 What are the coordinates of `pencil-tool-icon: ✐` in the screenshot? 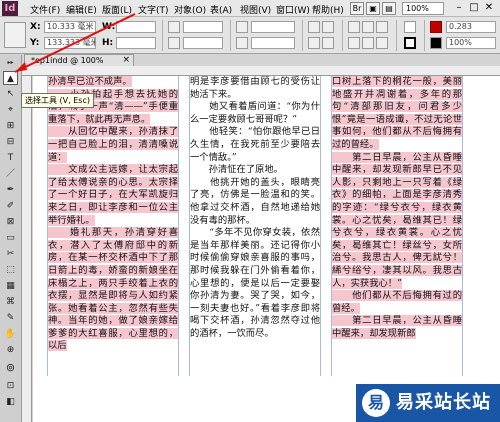 It's located at (10, 206).